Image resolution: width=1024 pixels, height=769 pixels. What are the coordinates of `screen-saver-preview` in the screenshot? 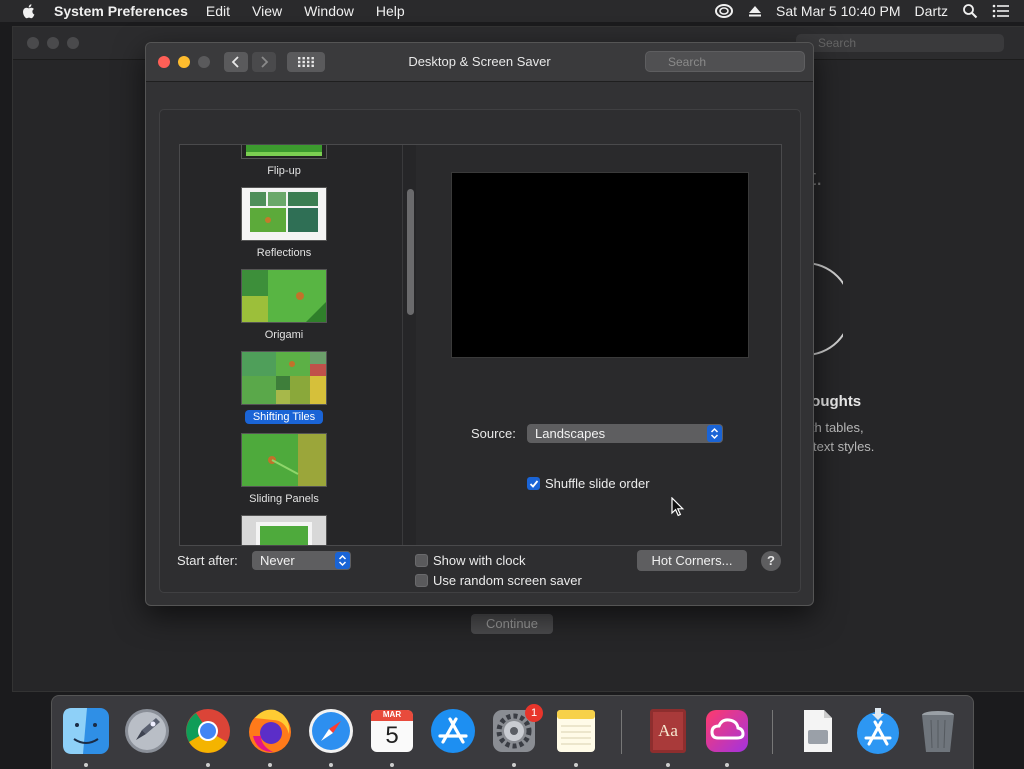 It's located at (600, 265).